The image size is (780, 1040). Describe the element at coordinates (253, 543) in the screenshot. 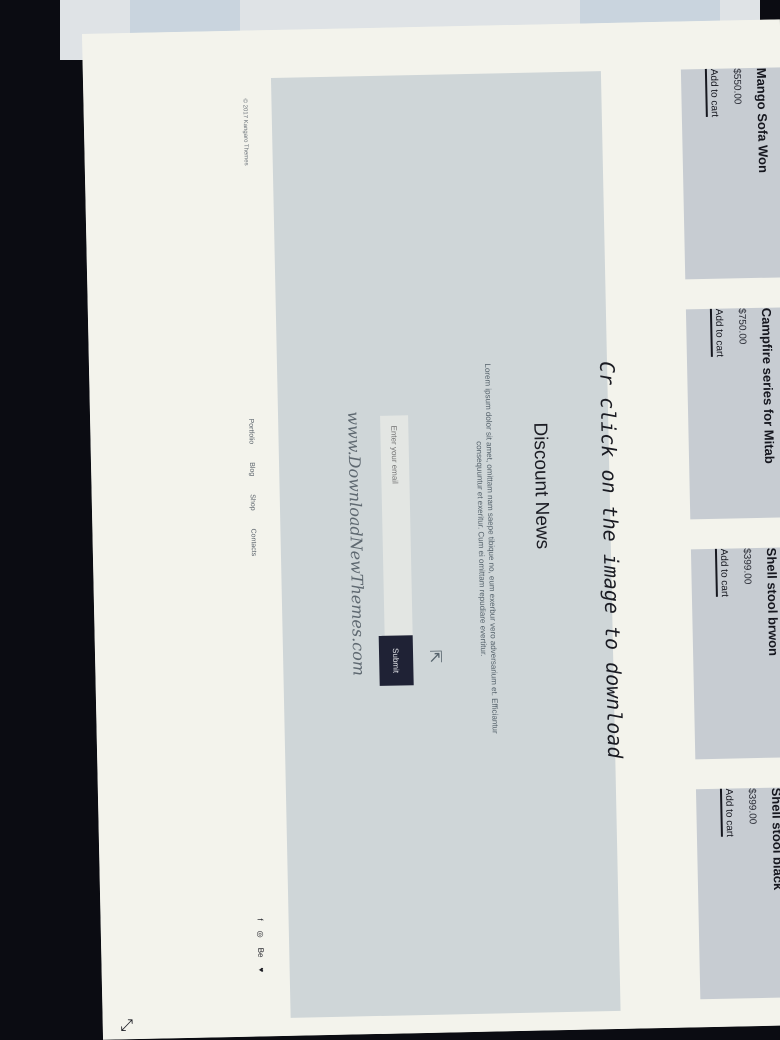

I see `footer-link-contacts: Contacts` at that location.